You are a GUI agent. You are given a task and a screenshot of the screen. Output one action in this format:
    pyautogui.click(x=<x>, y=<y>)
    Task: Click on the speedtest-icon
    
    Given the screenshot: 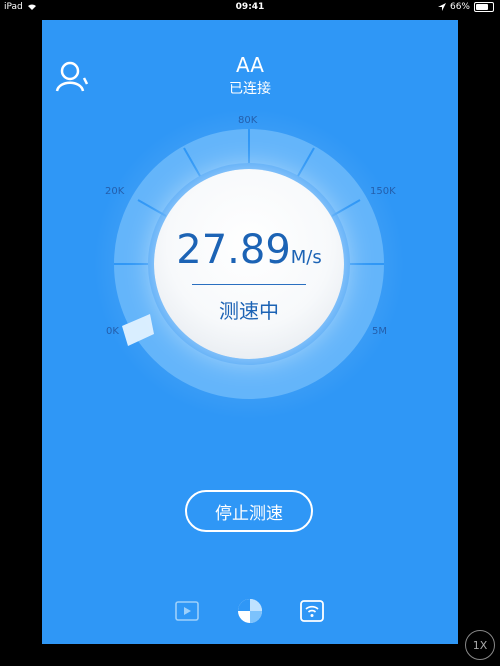 What is the action you would take?
    pyautogui.click(x=250, y=611)
    